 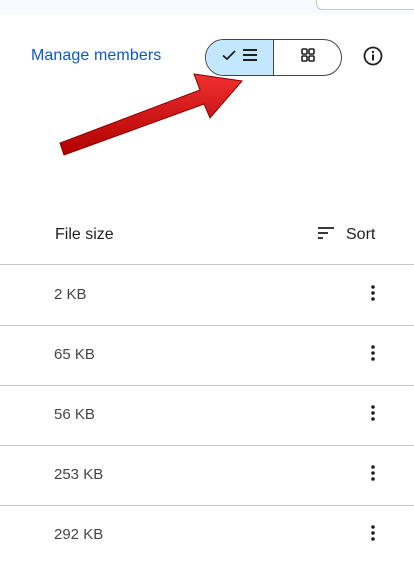 I want to click on file-size-cell: 253 KB, so click(x=79, y=474).